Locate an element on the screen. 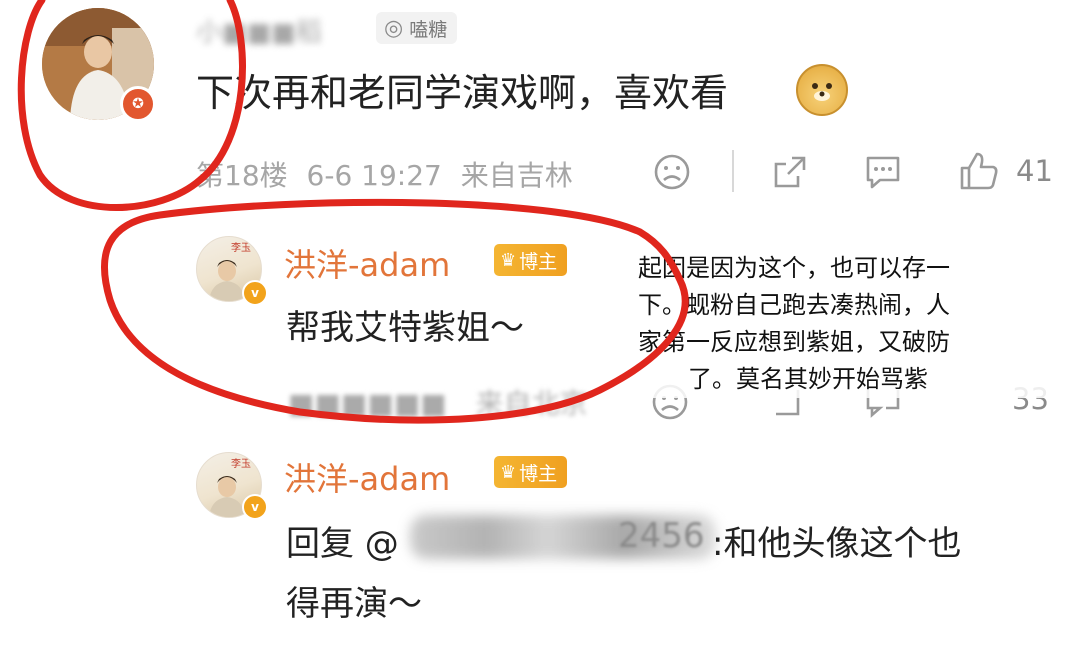 The width and height of the screenshot is (1092, 656). annotation-line: 了。莫名其妙开始骂紫 is located at coordinates (808, 379).